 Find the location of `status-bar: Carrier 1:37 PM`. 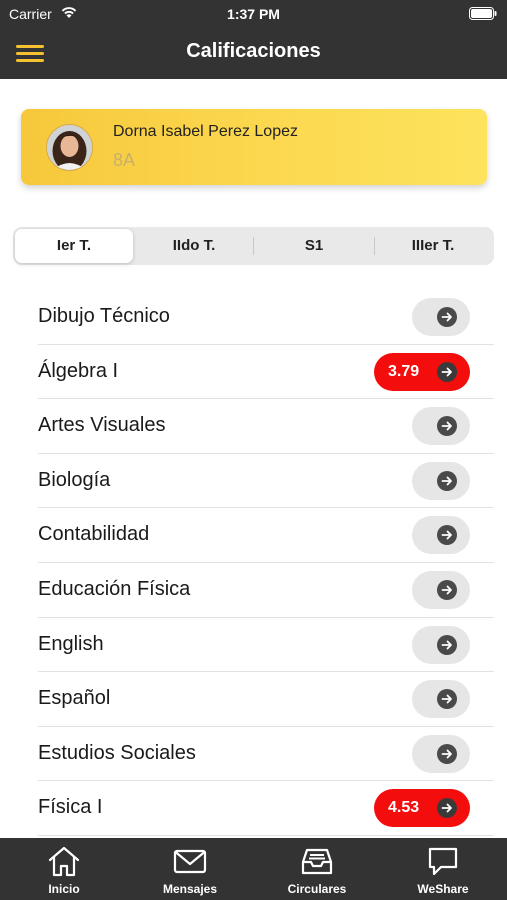

status-bar: Carrier 1:37 PM is located at coordinates (253, 14).